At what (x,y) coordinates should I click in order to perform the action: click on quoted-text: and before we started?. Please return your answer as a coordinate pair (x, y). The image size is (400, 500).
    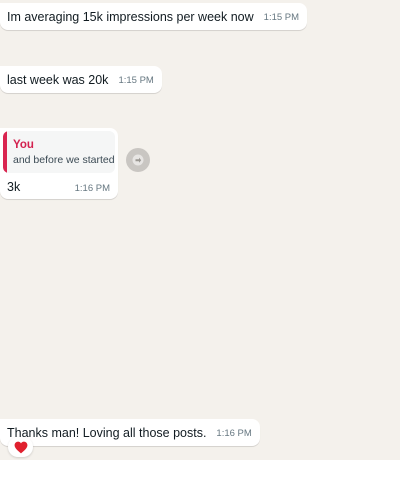
    Looking at the image, I should click on (64, 160).